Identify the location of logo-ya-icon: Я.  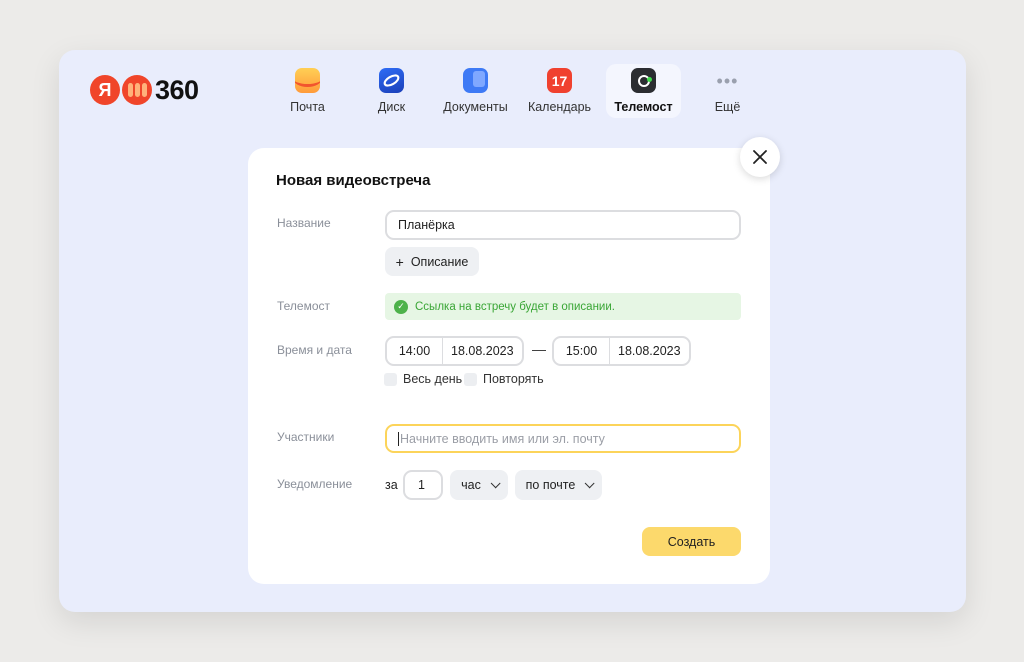
(105, 90).